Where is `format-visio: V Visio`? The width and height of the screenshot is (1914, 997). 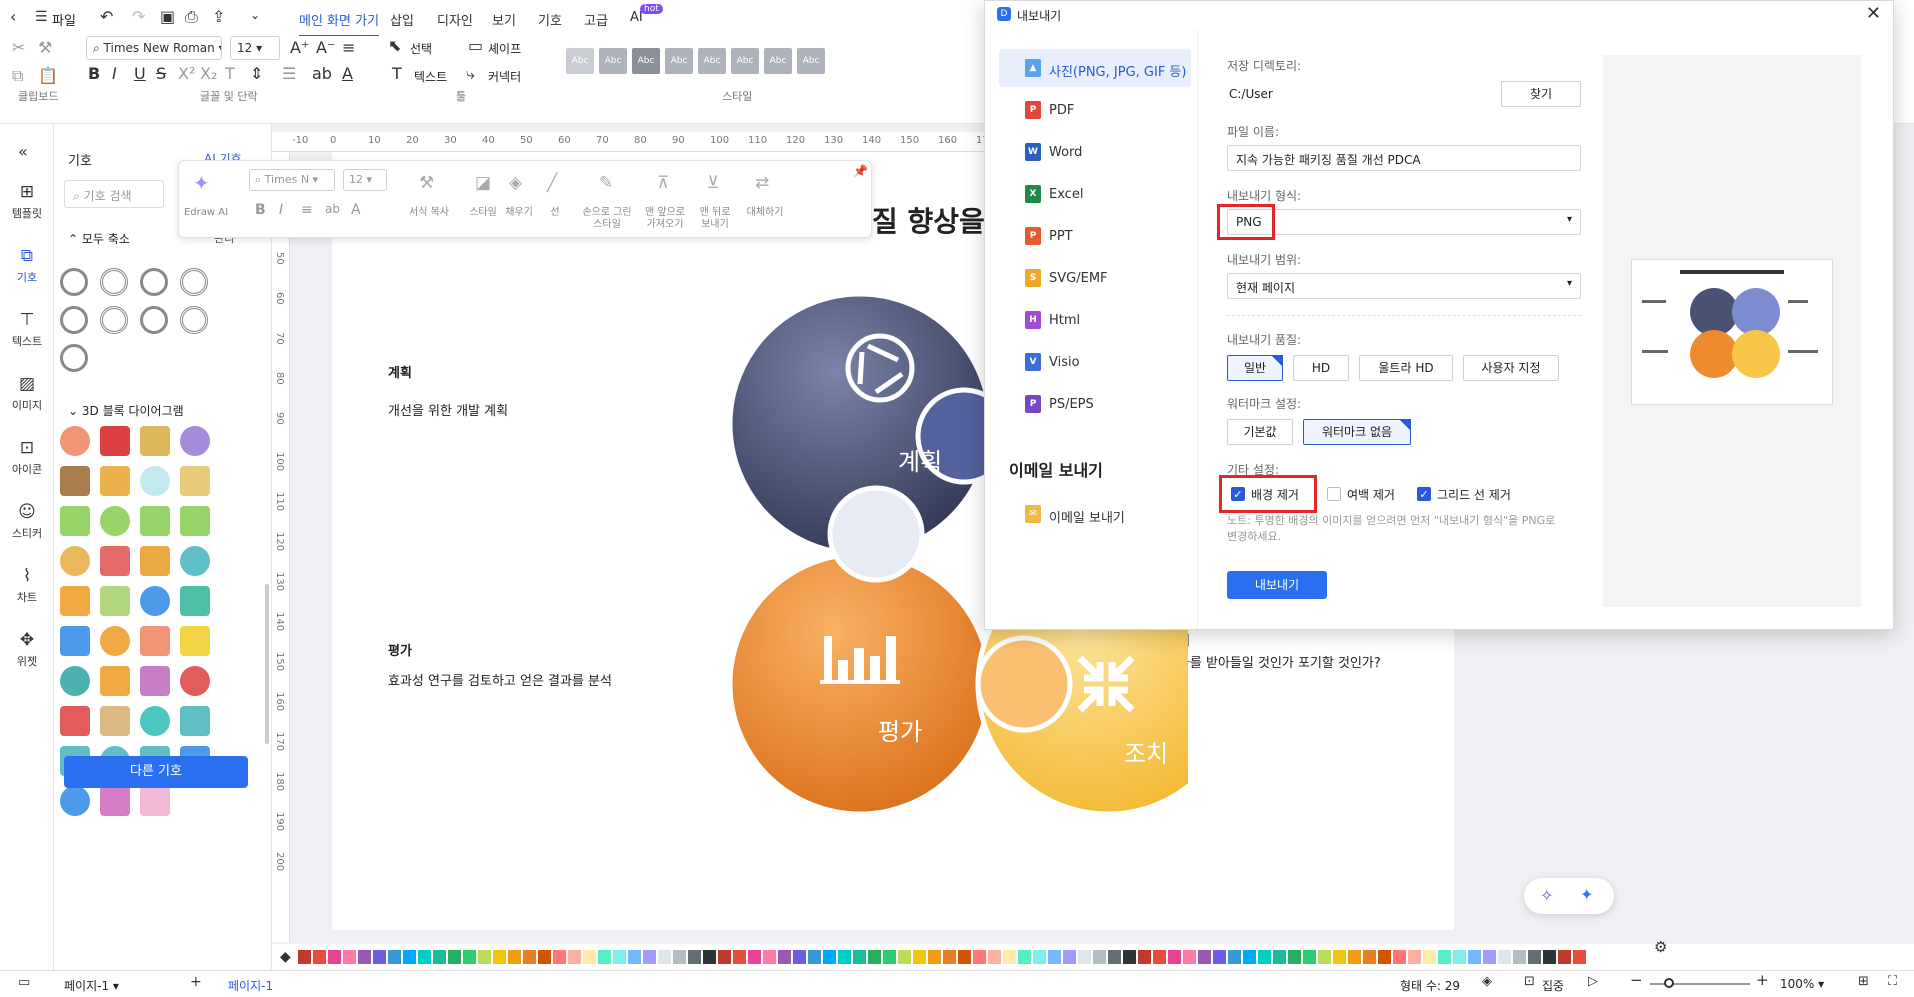 format-visio: V Visio is located at coordinates (1095, 362).